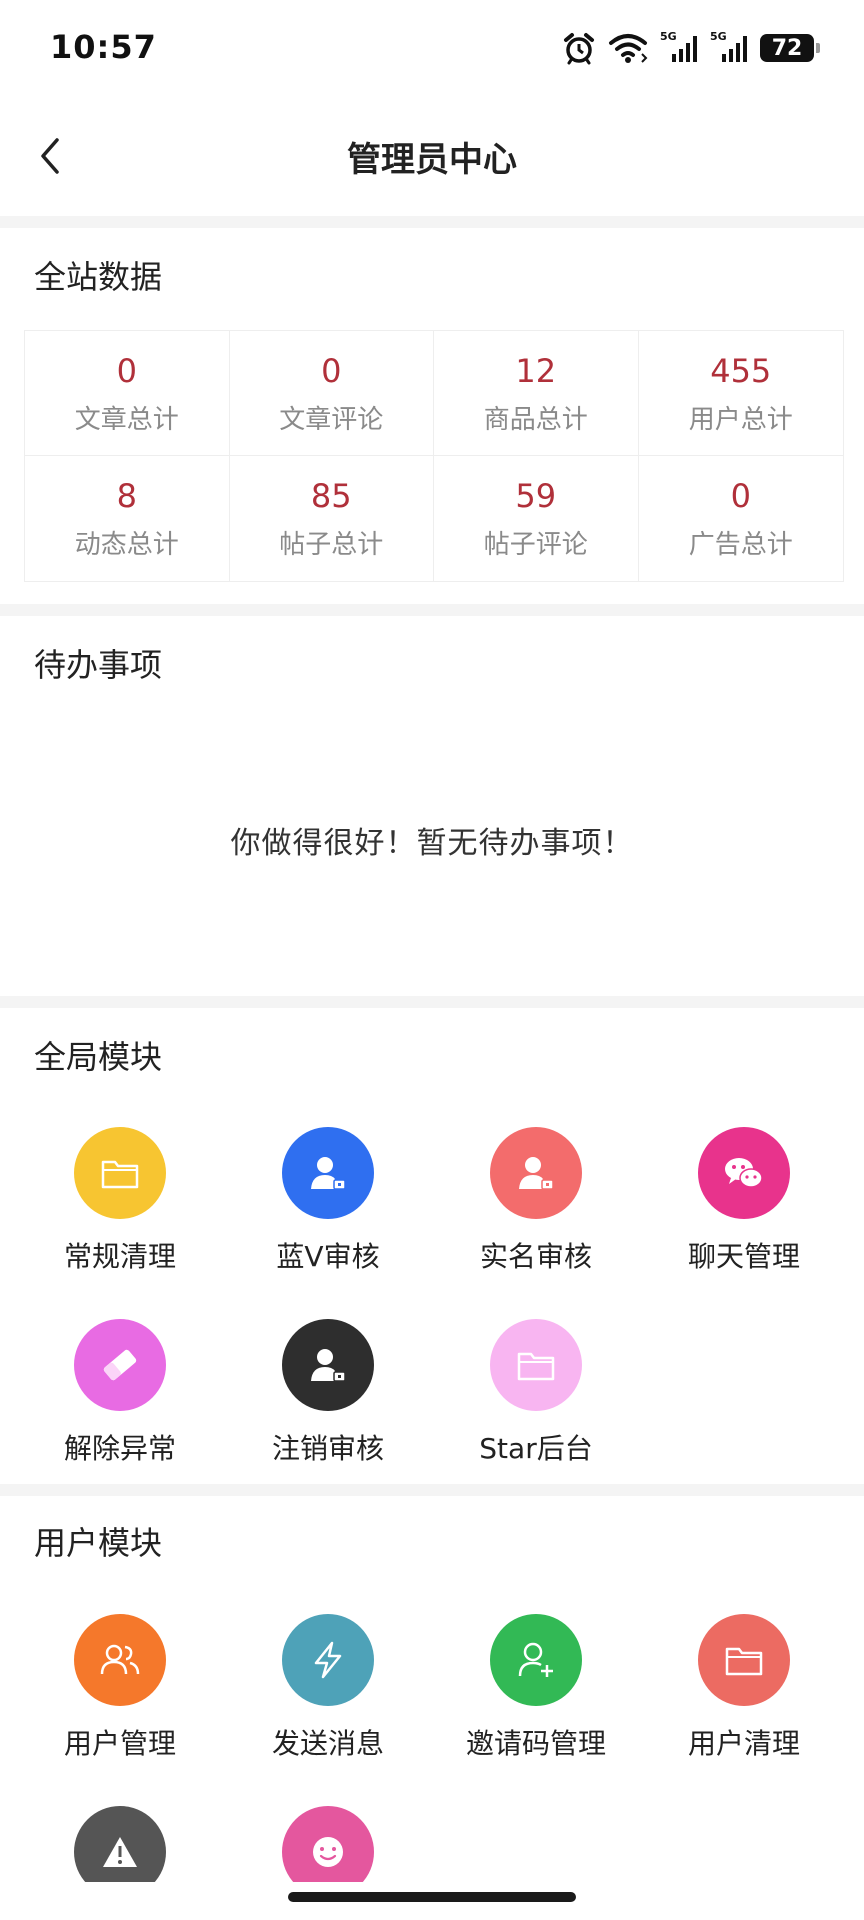 Image resolution: width=864 pixels, height=1920 pixels. What do you see at coordinates (98, 1057) in the screenshot?
I see `global-modules-title: 全局模块` at bounding box center [98, 1057].